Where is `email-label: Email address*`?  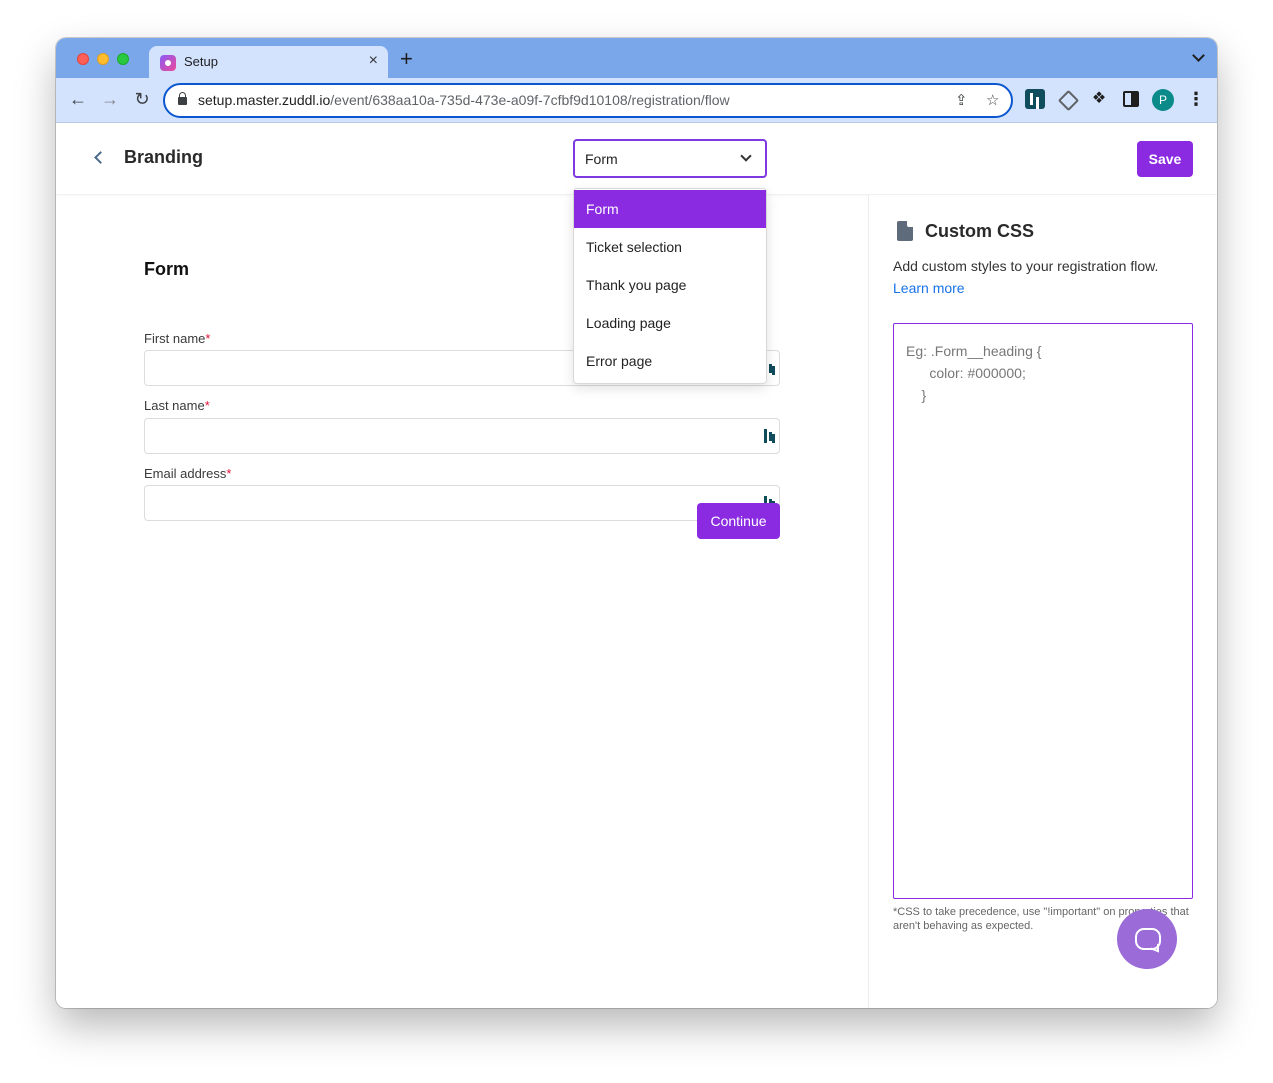
email-label: Email address* is located at coordinates (188, 473).